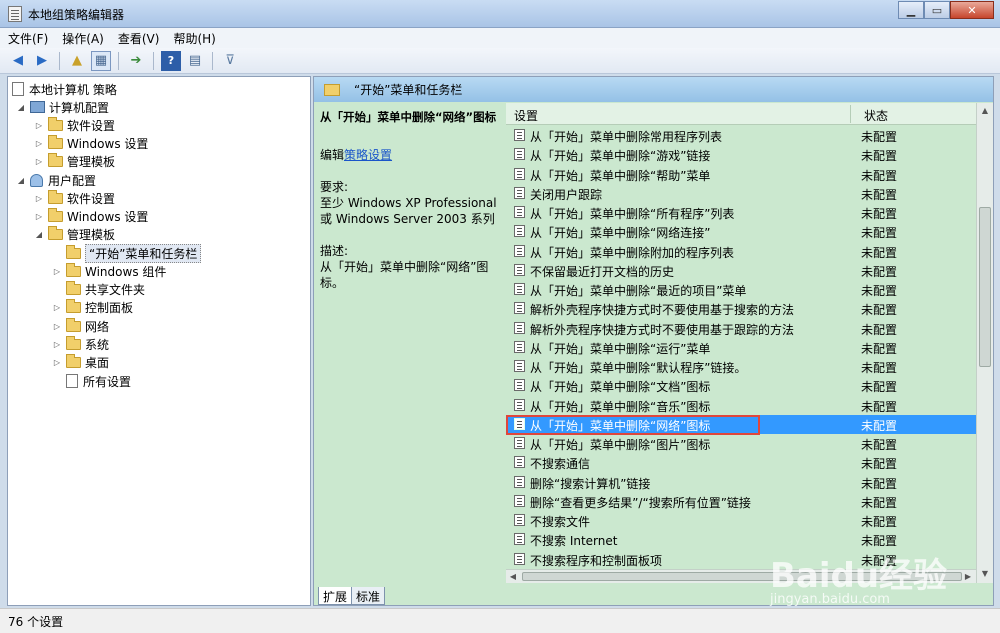  What do you see at coordinates (968, 576) in the screenshot?
I see `scroll-right-icon: ▶` at bounding box center [968, 576].